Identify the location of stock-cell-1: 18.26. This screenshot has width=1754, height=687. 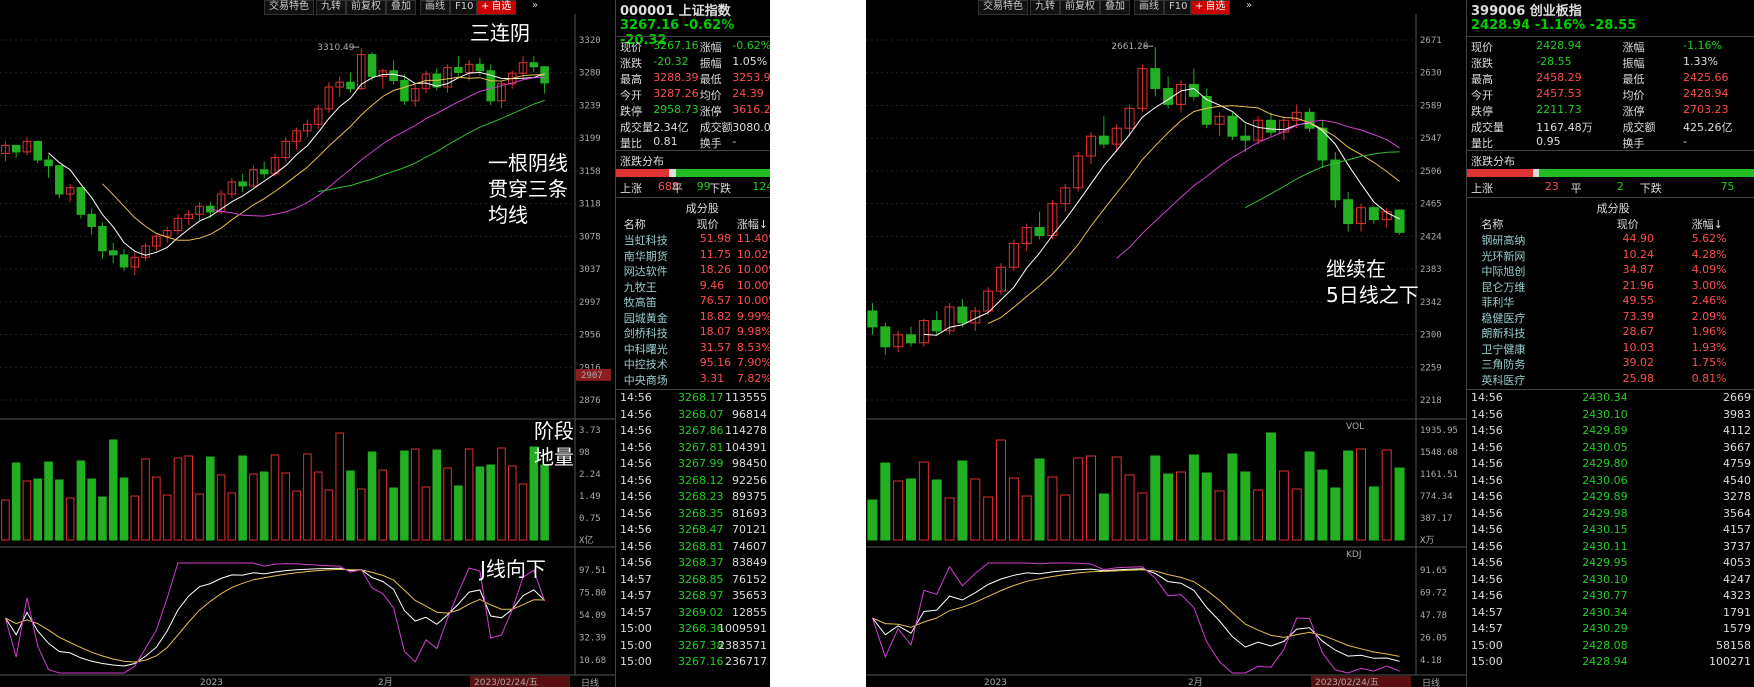
(715, 269).